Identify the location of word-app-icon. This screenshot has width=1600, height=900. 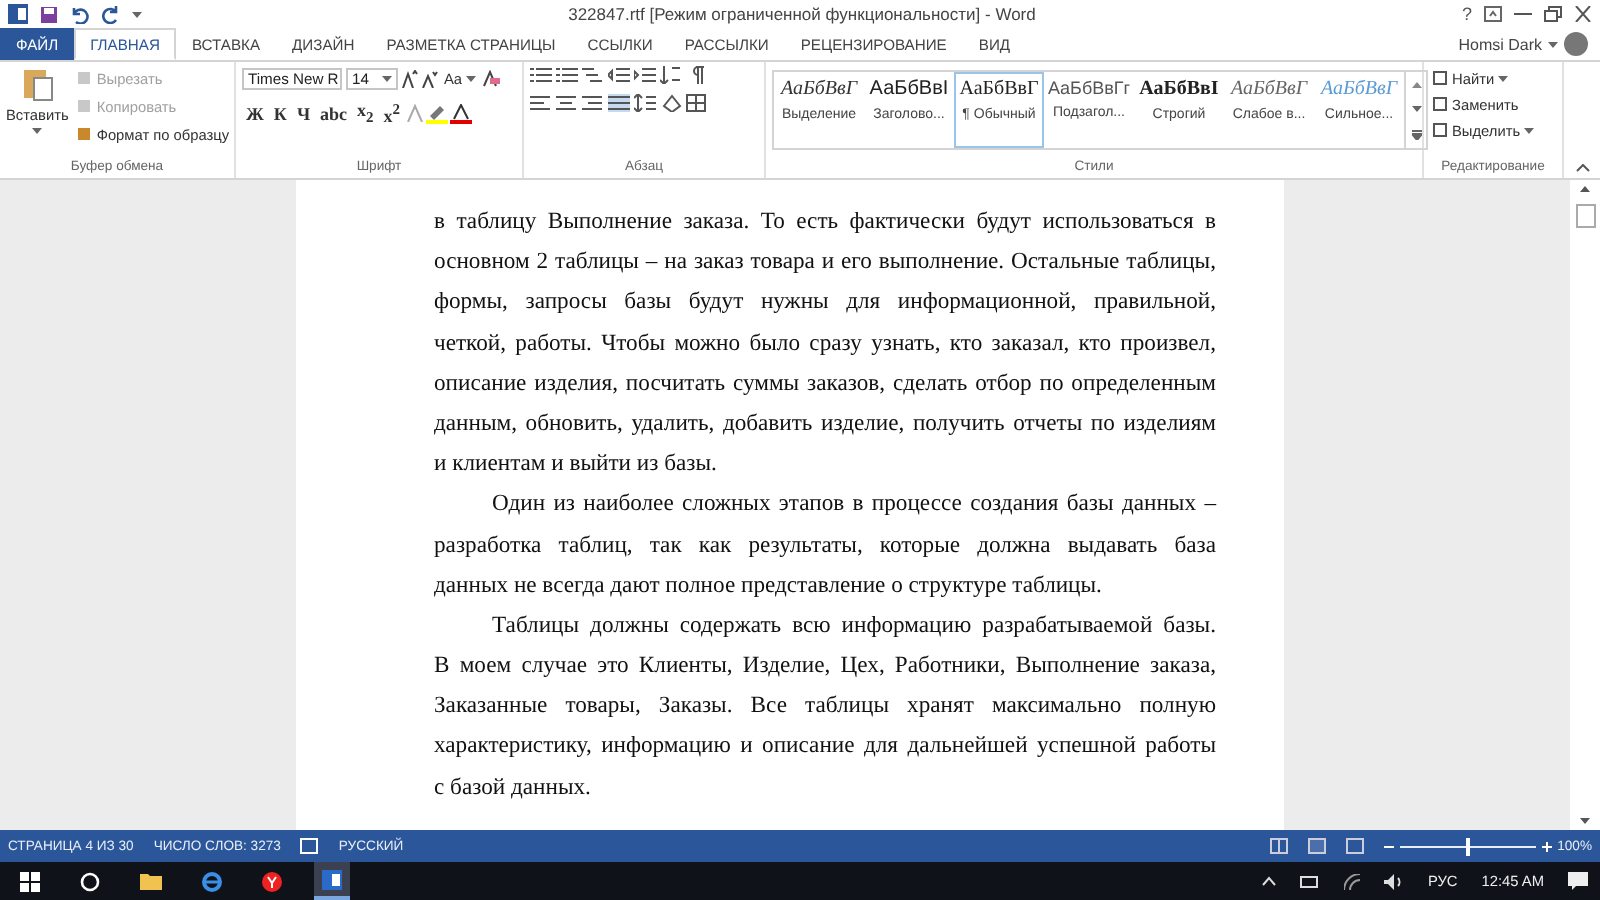
(332, 881).